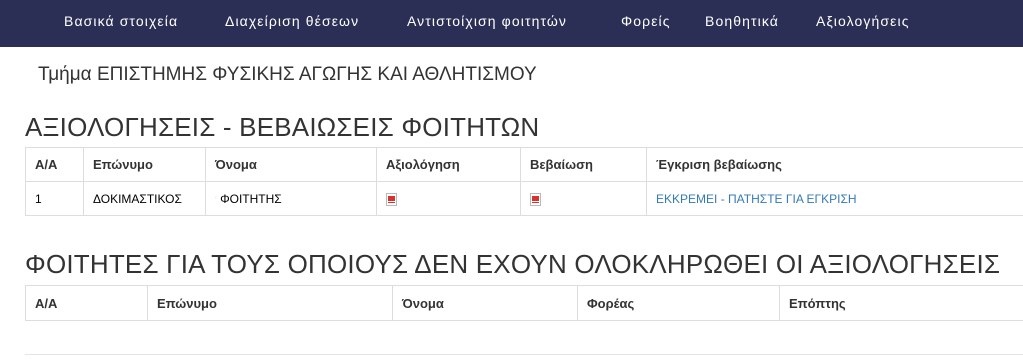 The image size is (1023, 363). What do you see at coordinates (901, 303) in the screenshot?
I see `column-header-supervisor: Επόπτης` at bounding box center [901, 303].